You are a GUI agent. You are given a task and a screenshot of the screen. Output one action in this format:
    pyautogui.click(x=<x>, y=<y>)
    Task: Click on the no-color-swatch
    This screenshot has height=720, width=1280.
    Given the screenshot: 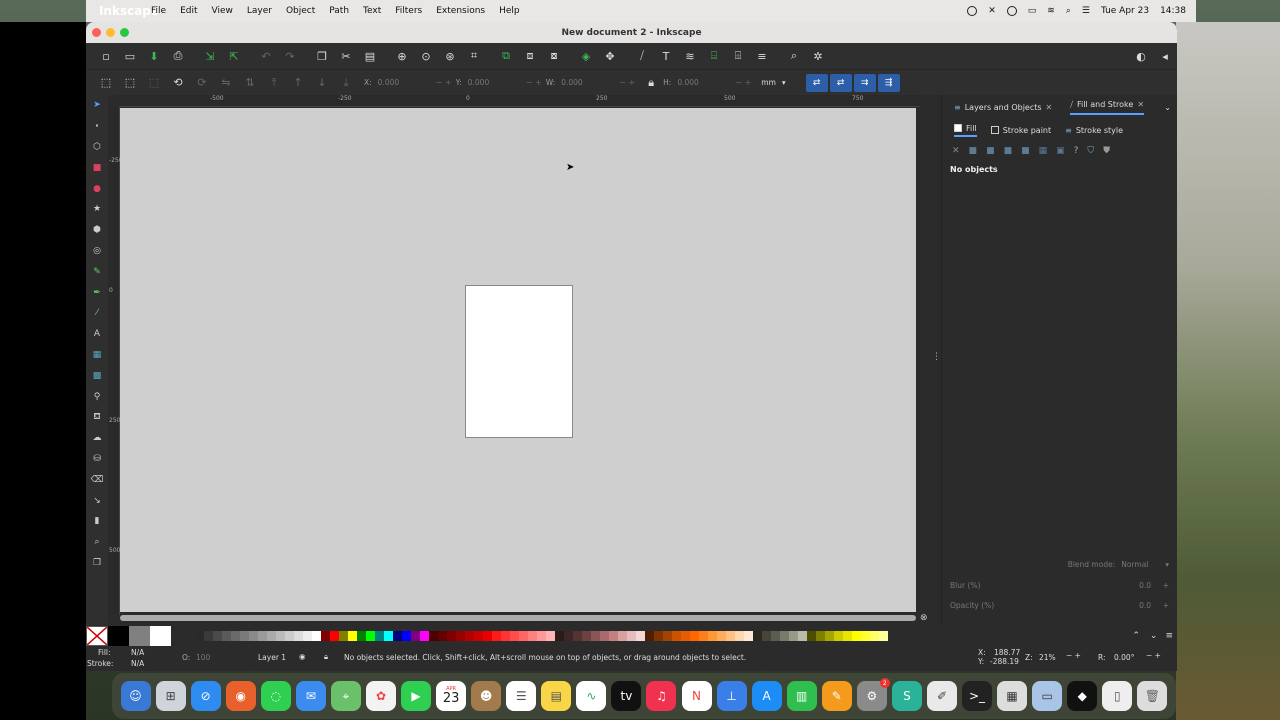 What is the action you would take?
    pyautogui.click(x=97, y=636)
    